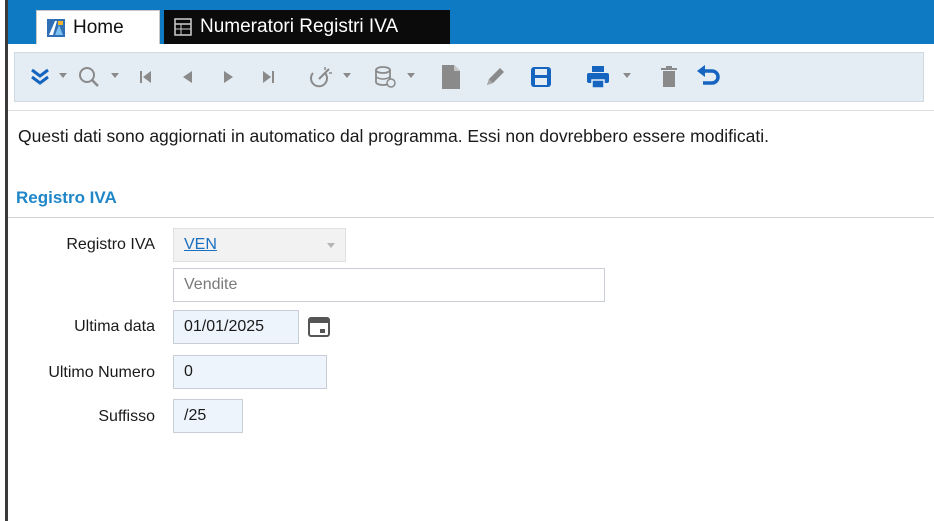 The height and width of the screenshot is (521, 934). I want to click on edit-button, so click(495, 77).